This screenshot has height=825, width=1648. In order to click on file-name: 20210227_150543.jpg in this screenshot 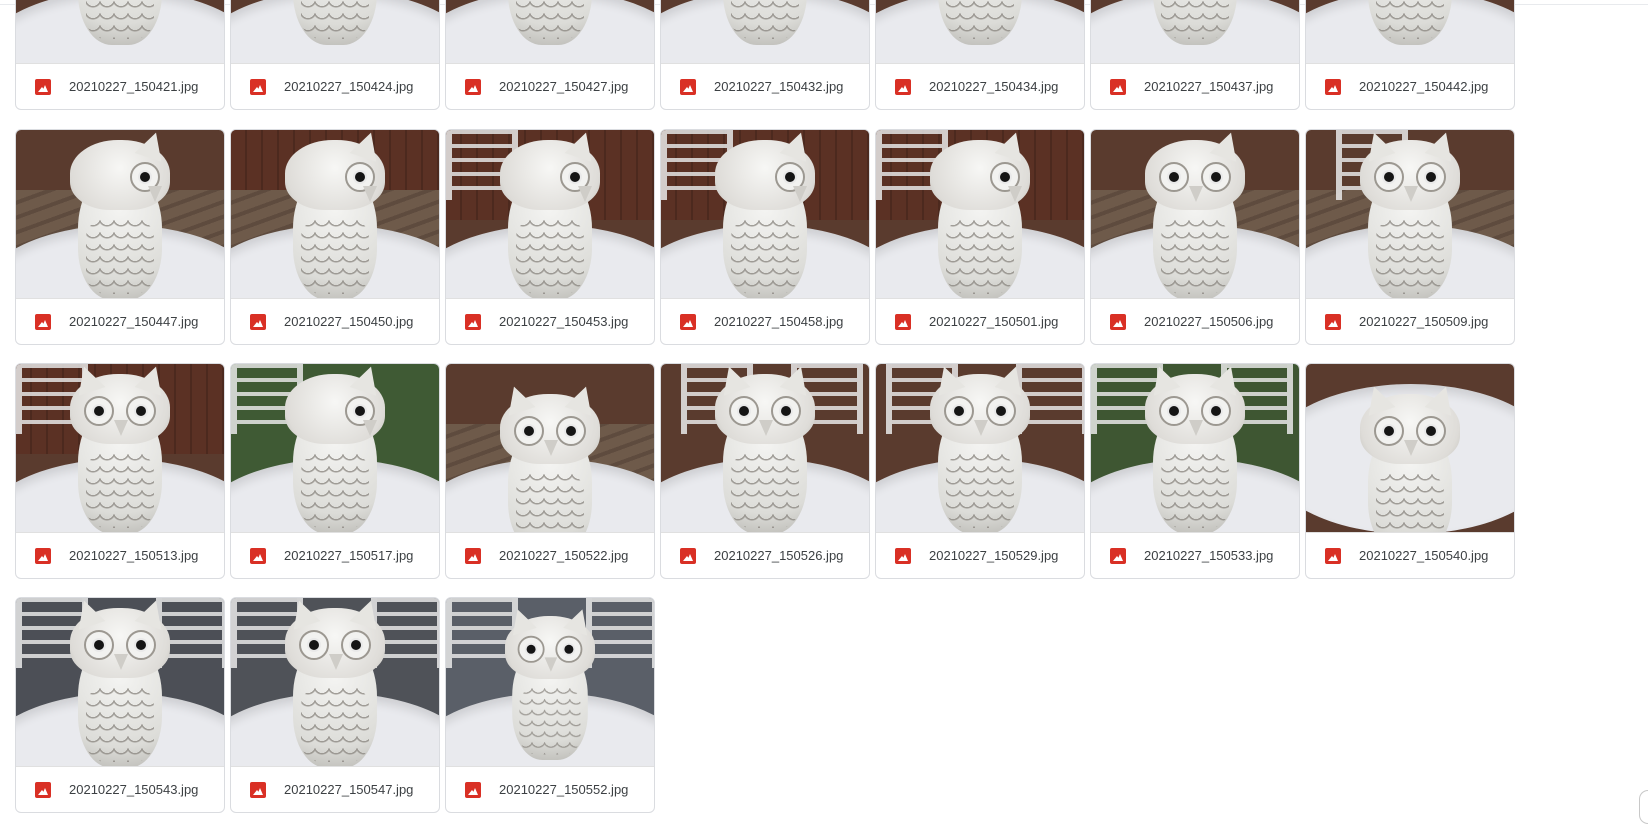, I will do `click(134, 789)`.